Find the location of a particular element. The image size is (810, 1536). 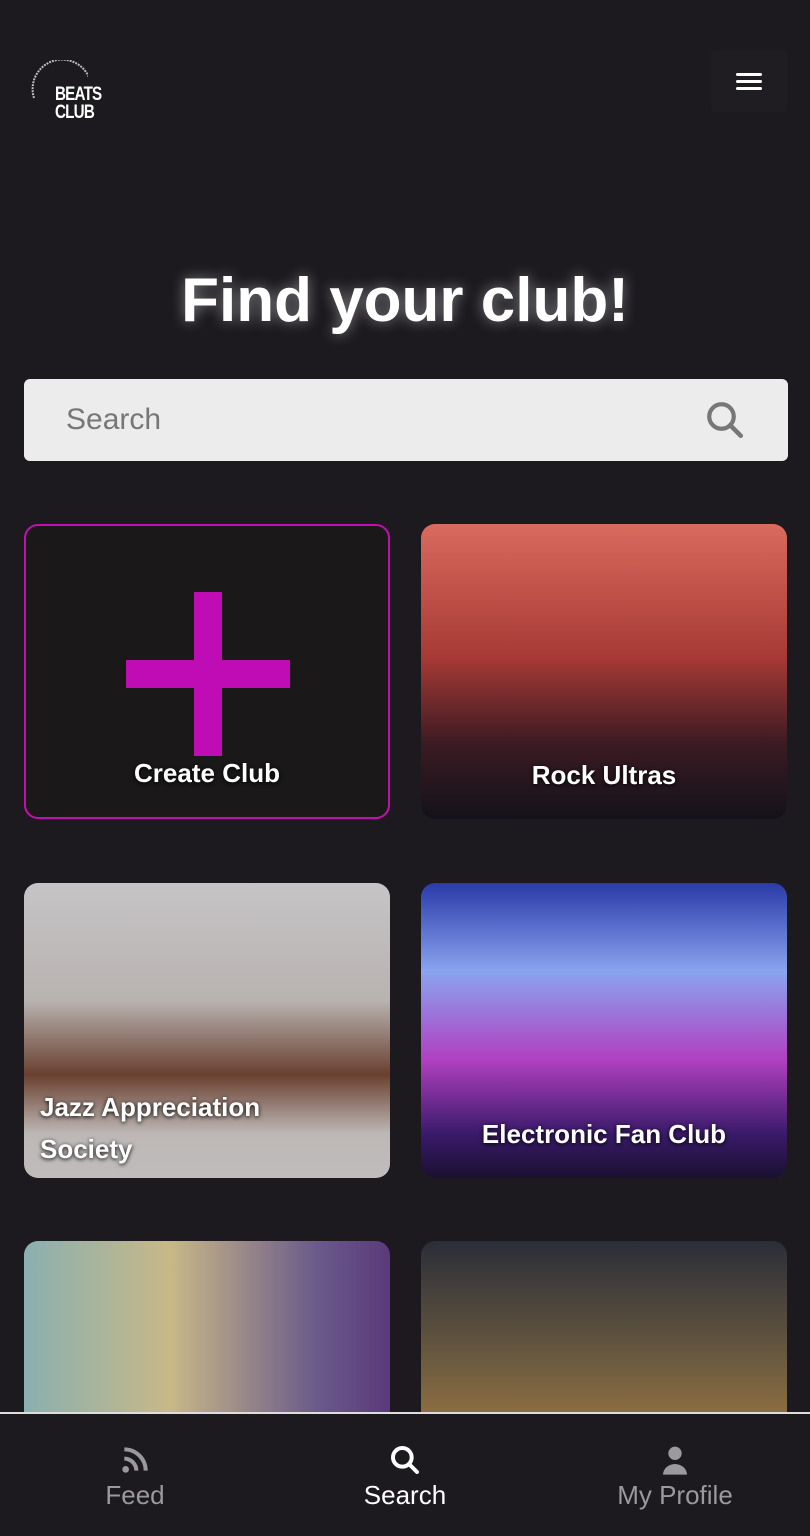

nav-label: Search is located at coordinates (405, 1495).